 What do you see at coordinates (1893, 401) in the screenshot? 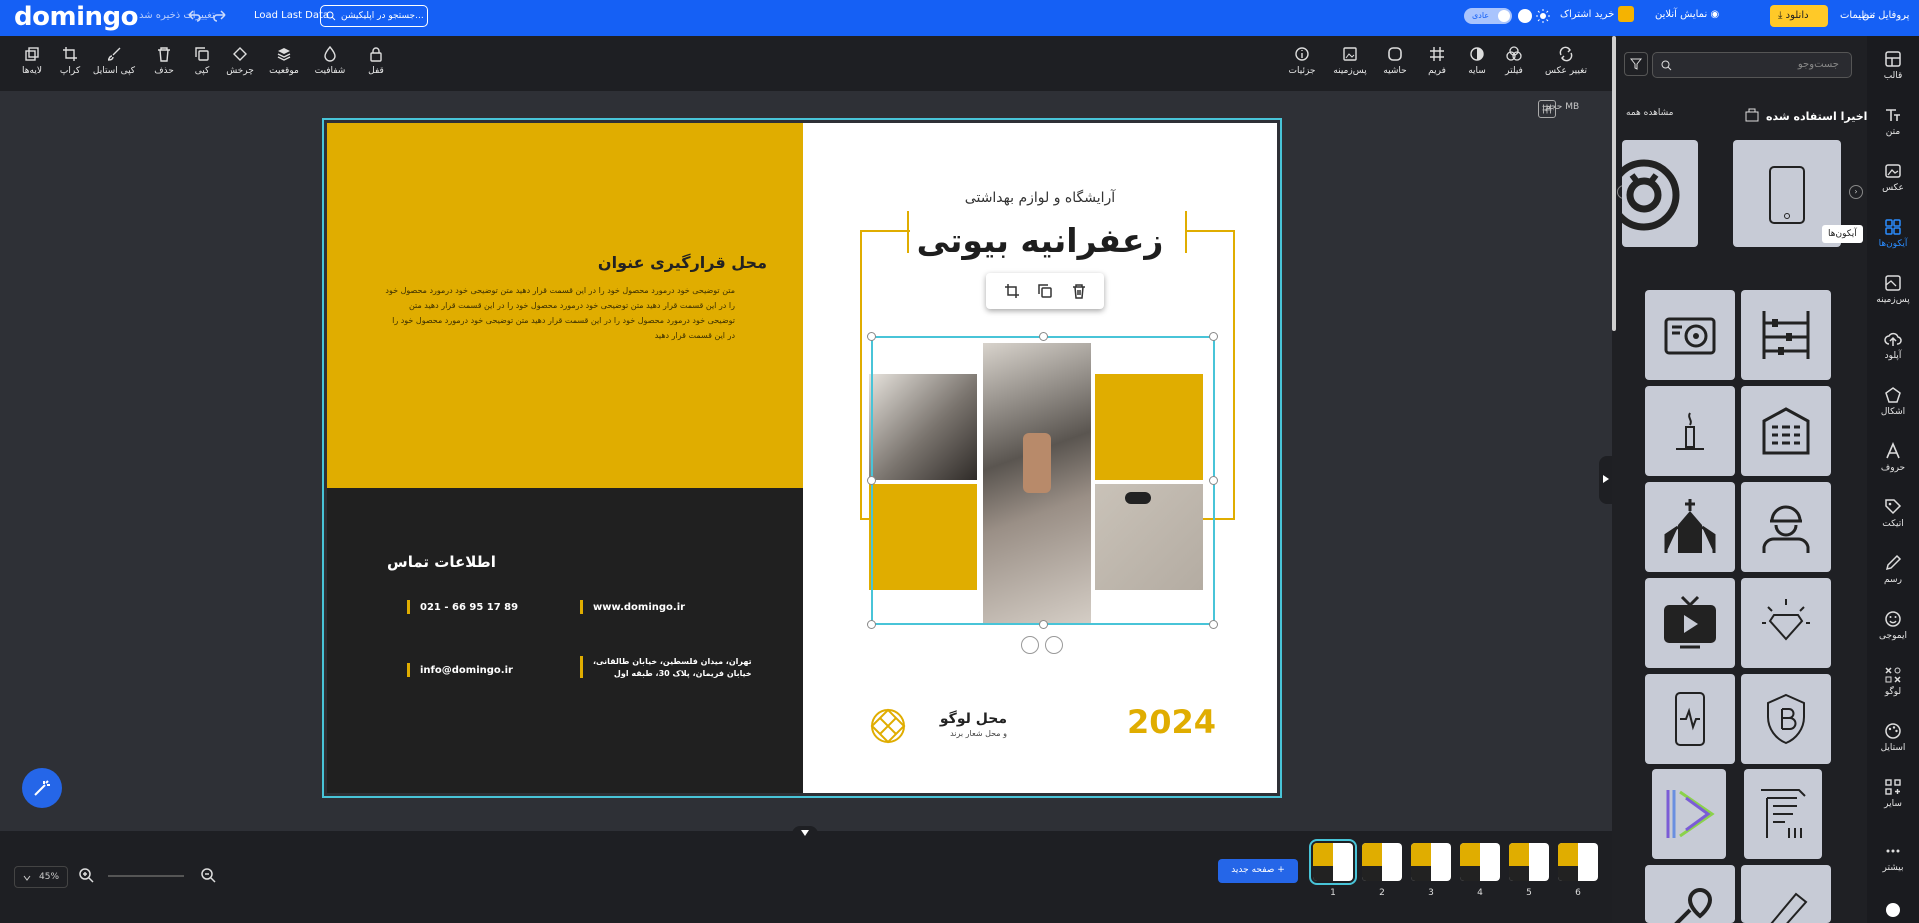
I see `nav-shapes: اشکال` at bounding box center [1893, 401].